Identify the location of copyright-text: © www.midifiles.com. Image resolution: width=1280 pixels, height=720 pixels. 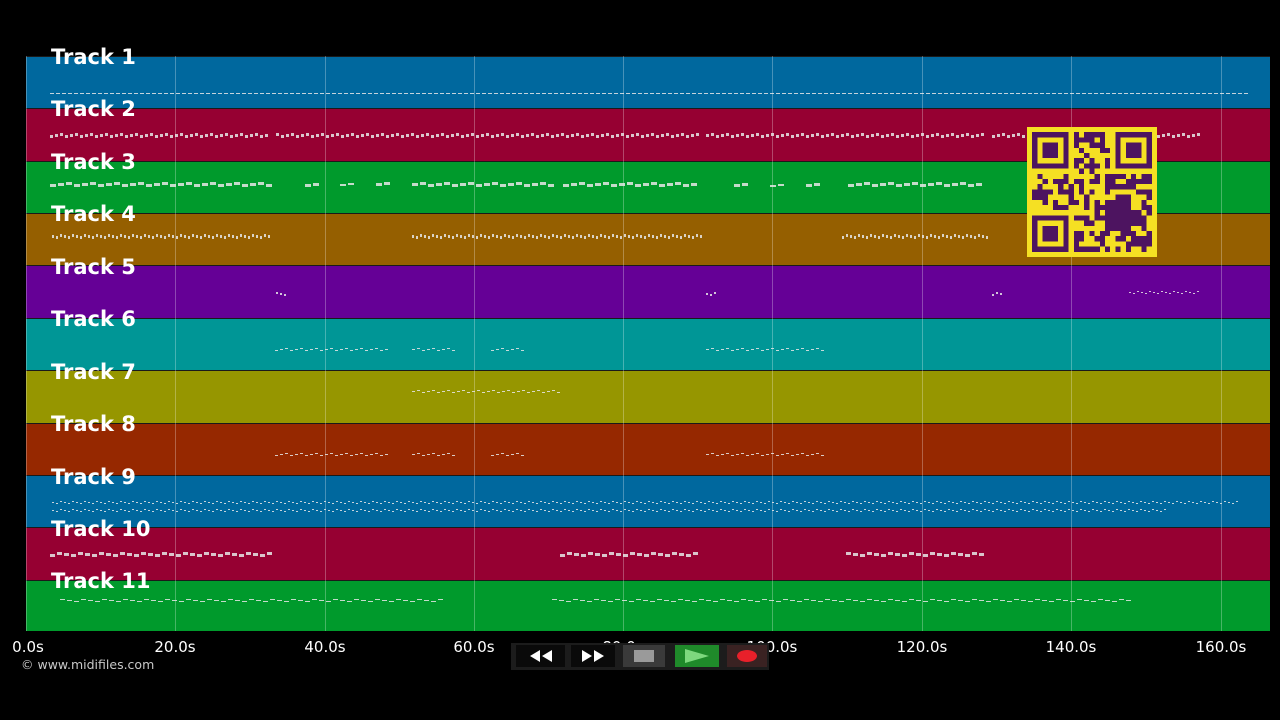
(88, 664).